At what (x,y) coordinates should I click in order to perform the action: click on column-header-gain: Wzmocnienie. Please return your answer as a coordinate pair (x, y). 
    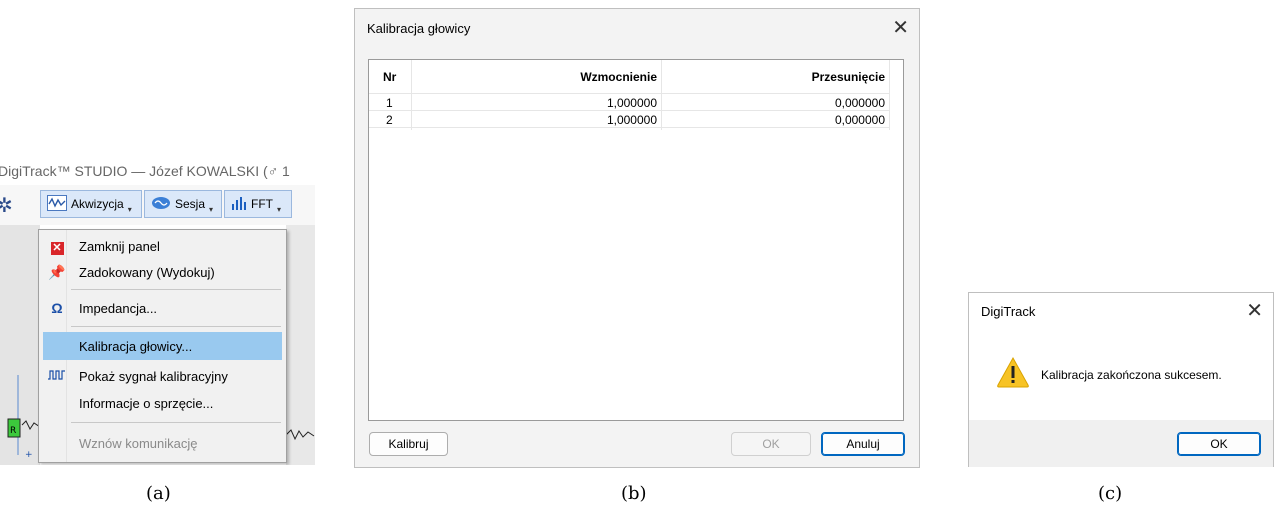
    Looking at the image, I should click on (534, 77).